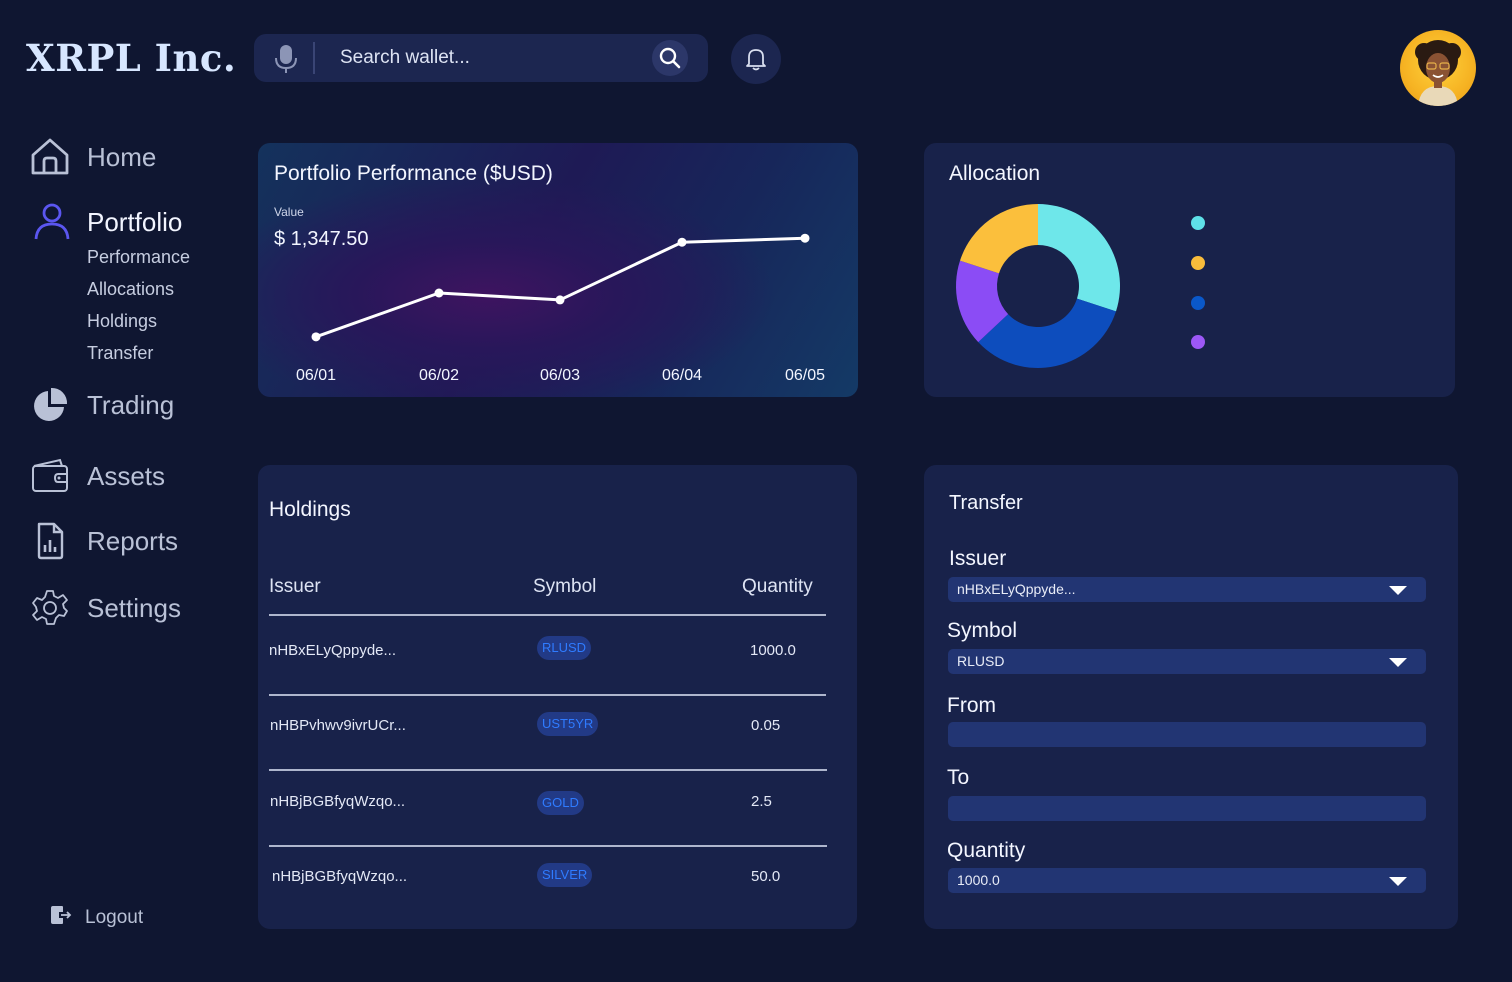 This screenshot has width=1512, height=982. I want to click on x-tick-label: 06/01, so click(316, 375).